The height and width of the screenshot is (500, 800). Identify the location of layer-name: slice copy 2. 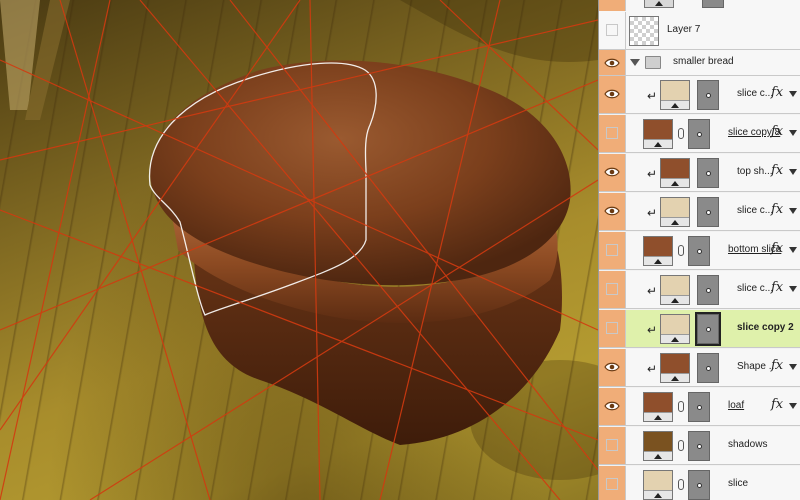
(765, 327).